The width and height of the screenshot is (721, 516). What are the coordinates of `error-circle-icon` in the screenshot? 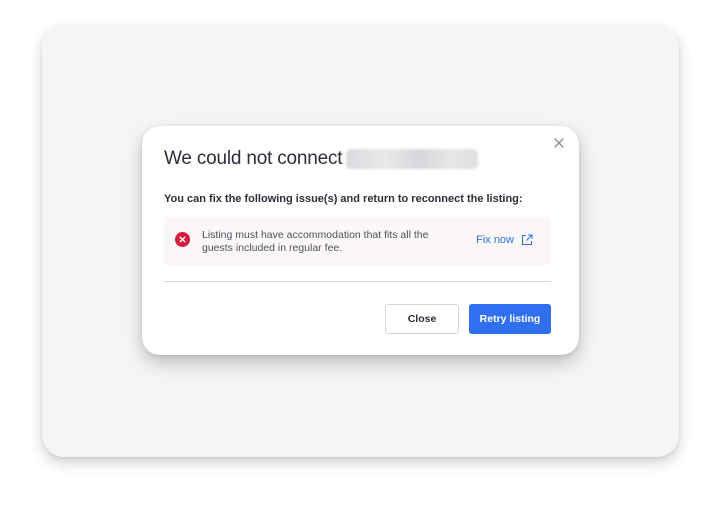 It's located at (182, 239).